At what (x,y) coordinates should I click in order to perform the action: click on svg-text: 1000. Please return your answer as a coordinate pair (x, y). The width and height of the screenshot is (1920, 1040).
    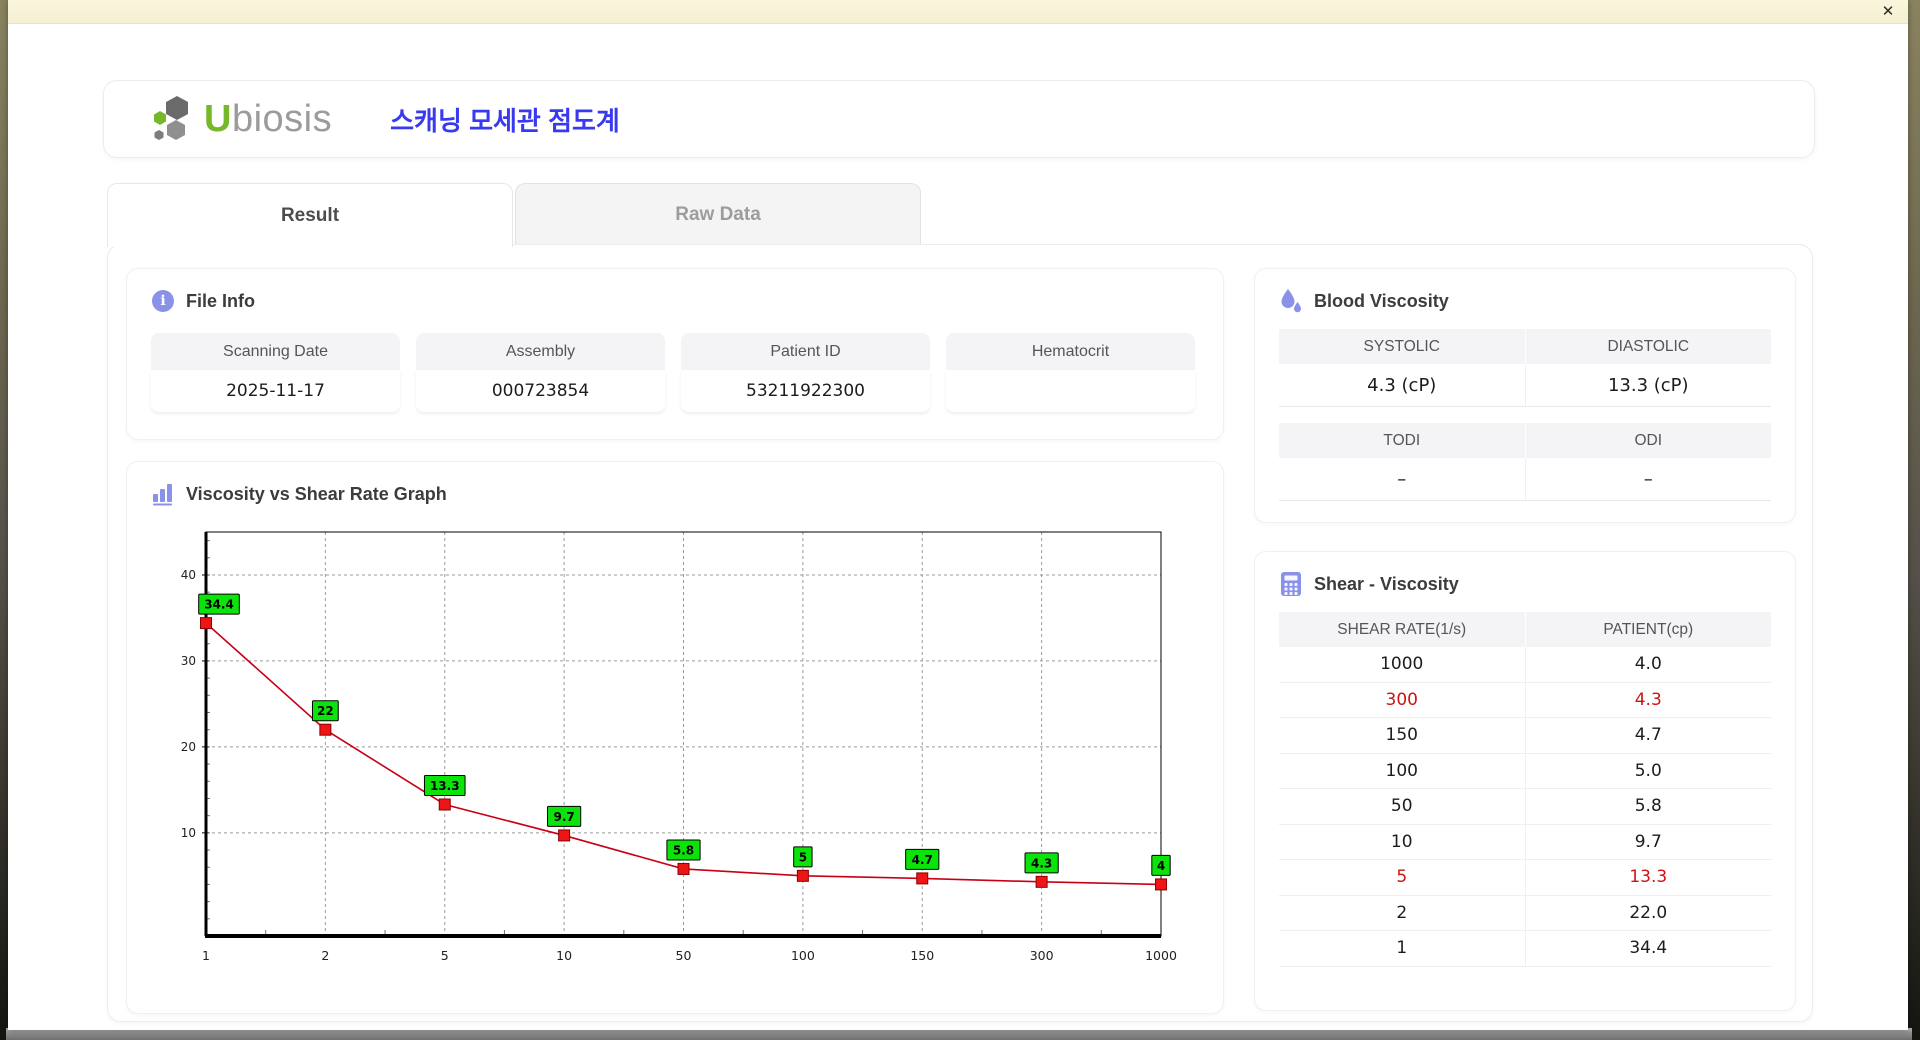
    Looking at the image, I should click on (1161, 955).